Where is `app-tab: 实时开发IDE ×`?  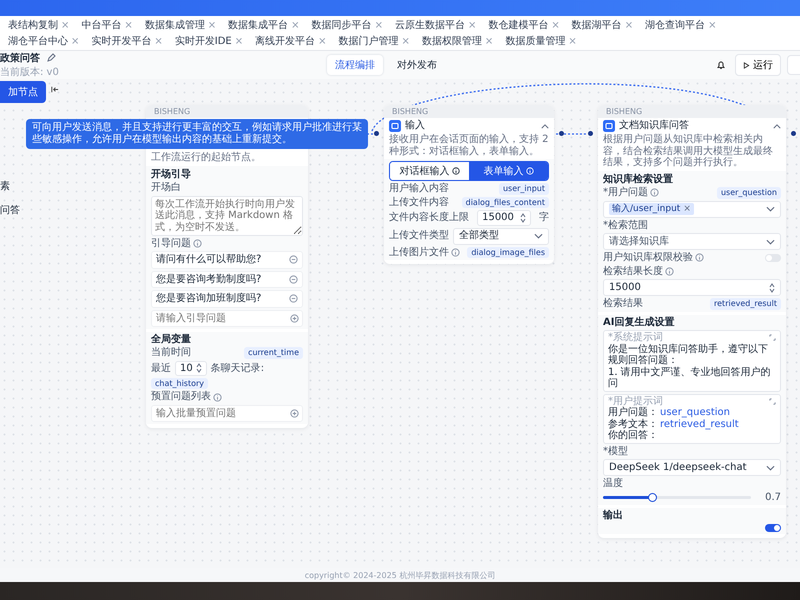
app-tab: 实时开发IDE × is located at coordinates (209, 41).